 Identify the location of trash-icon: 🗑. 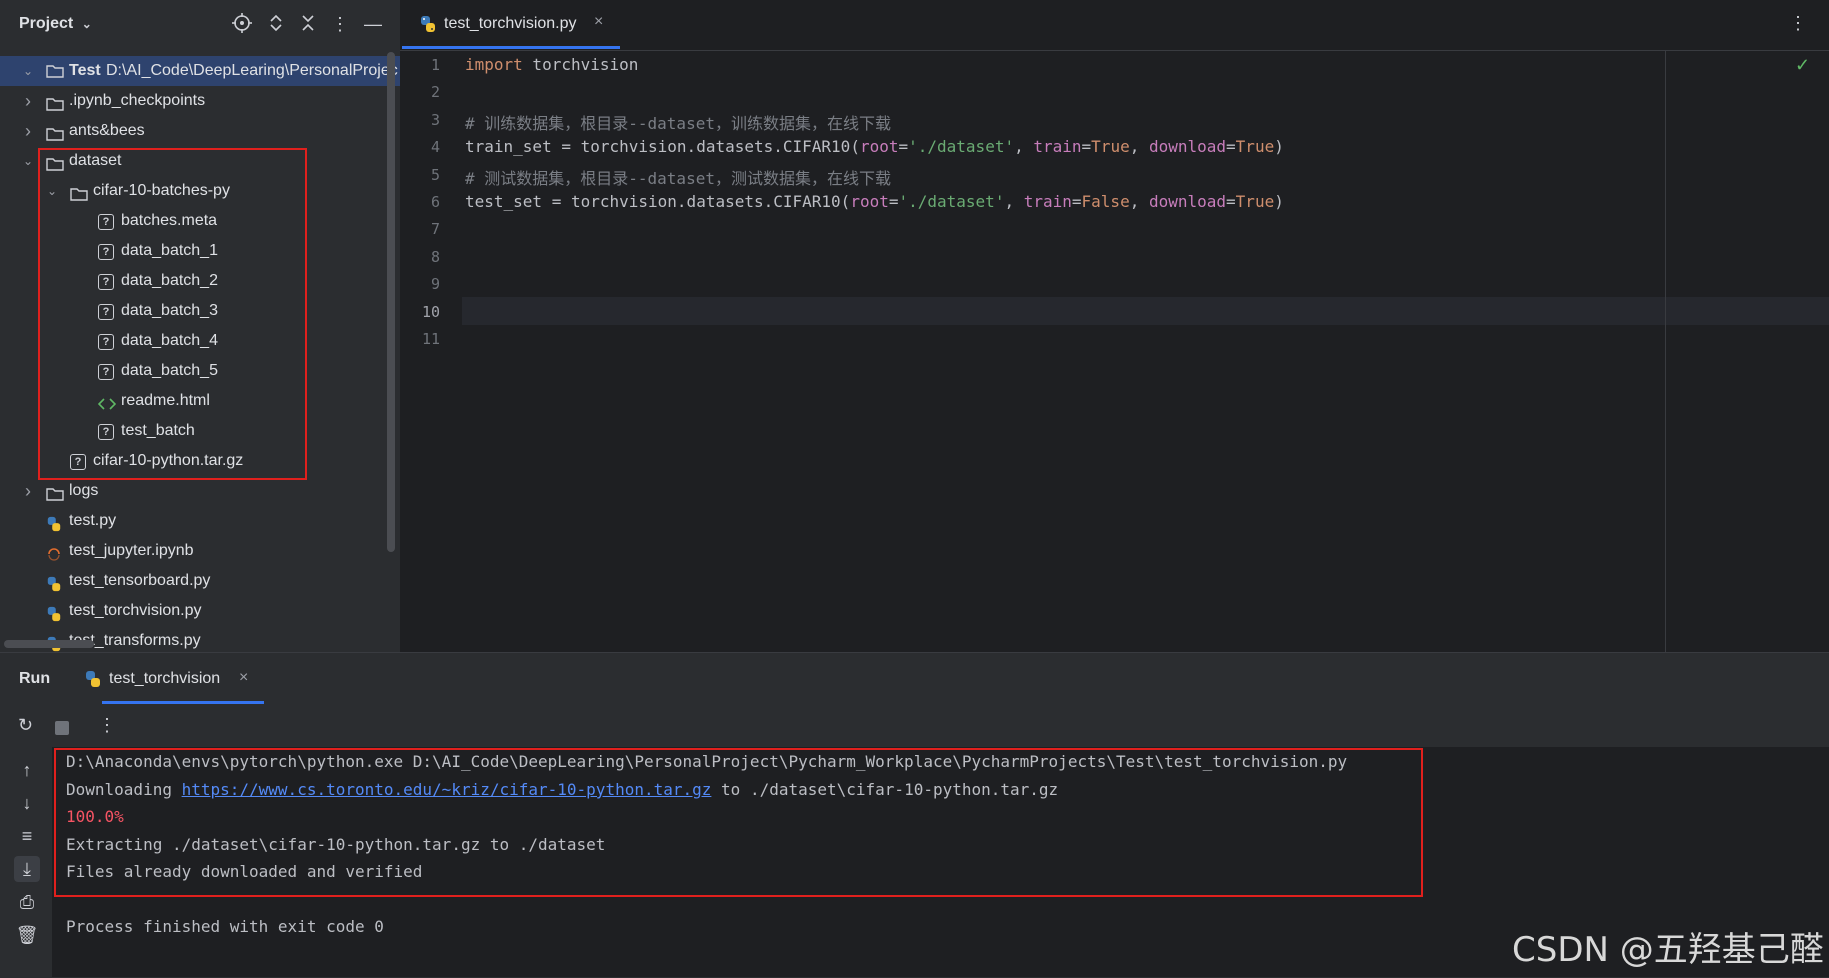
(27, 935).